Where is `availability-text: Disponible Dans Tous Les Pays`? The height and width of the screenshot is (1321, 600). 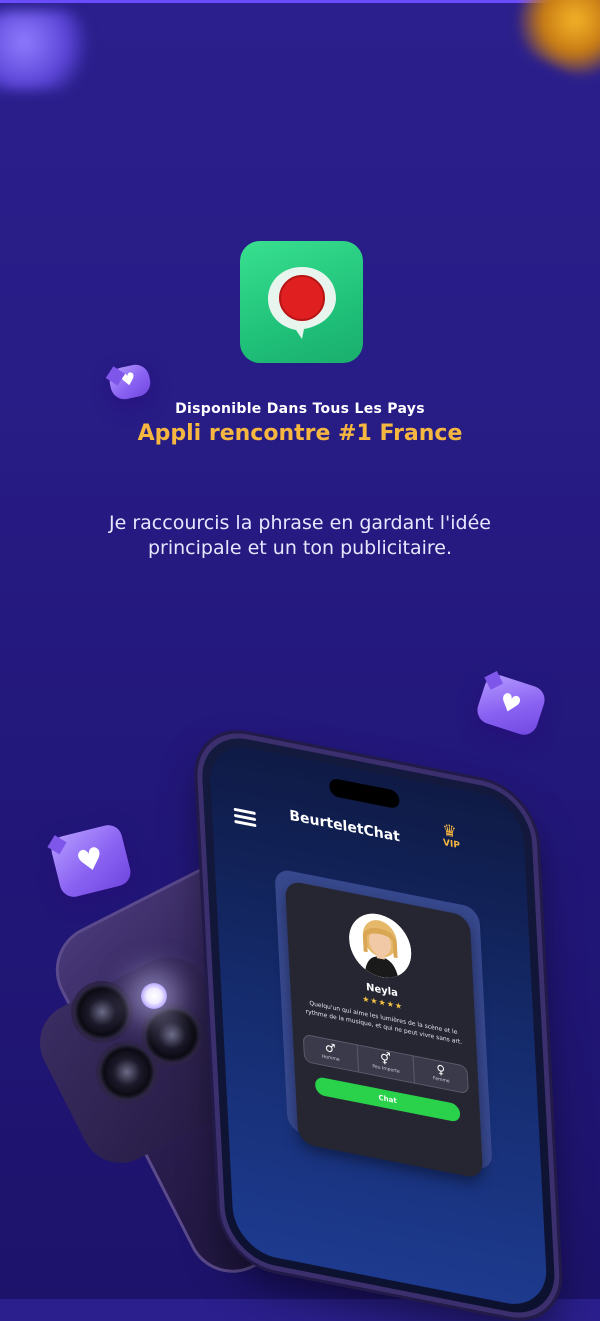
availability-text: Disponible Dans Tous Les Pays is located at coordinates (300, 409).